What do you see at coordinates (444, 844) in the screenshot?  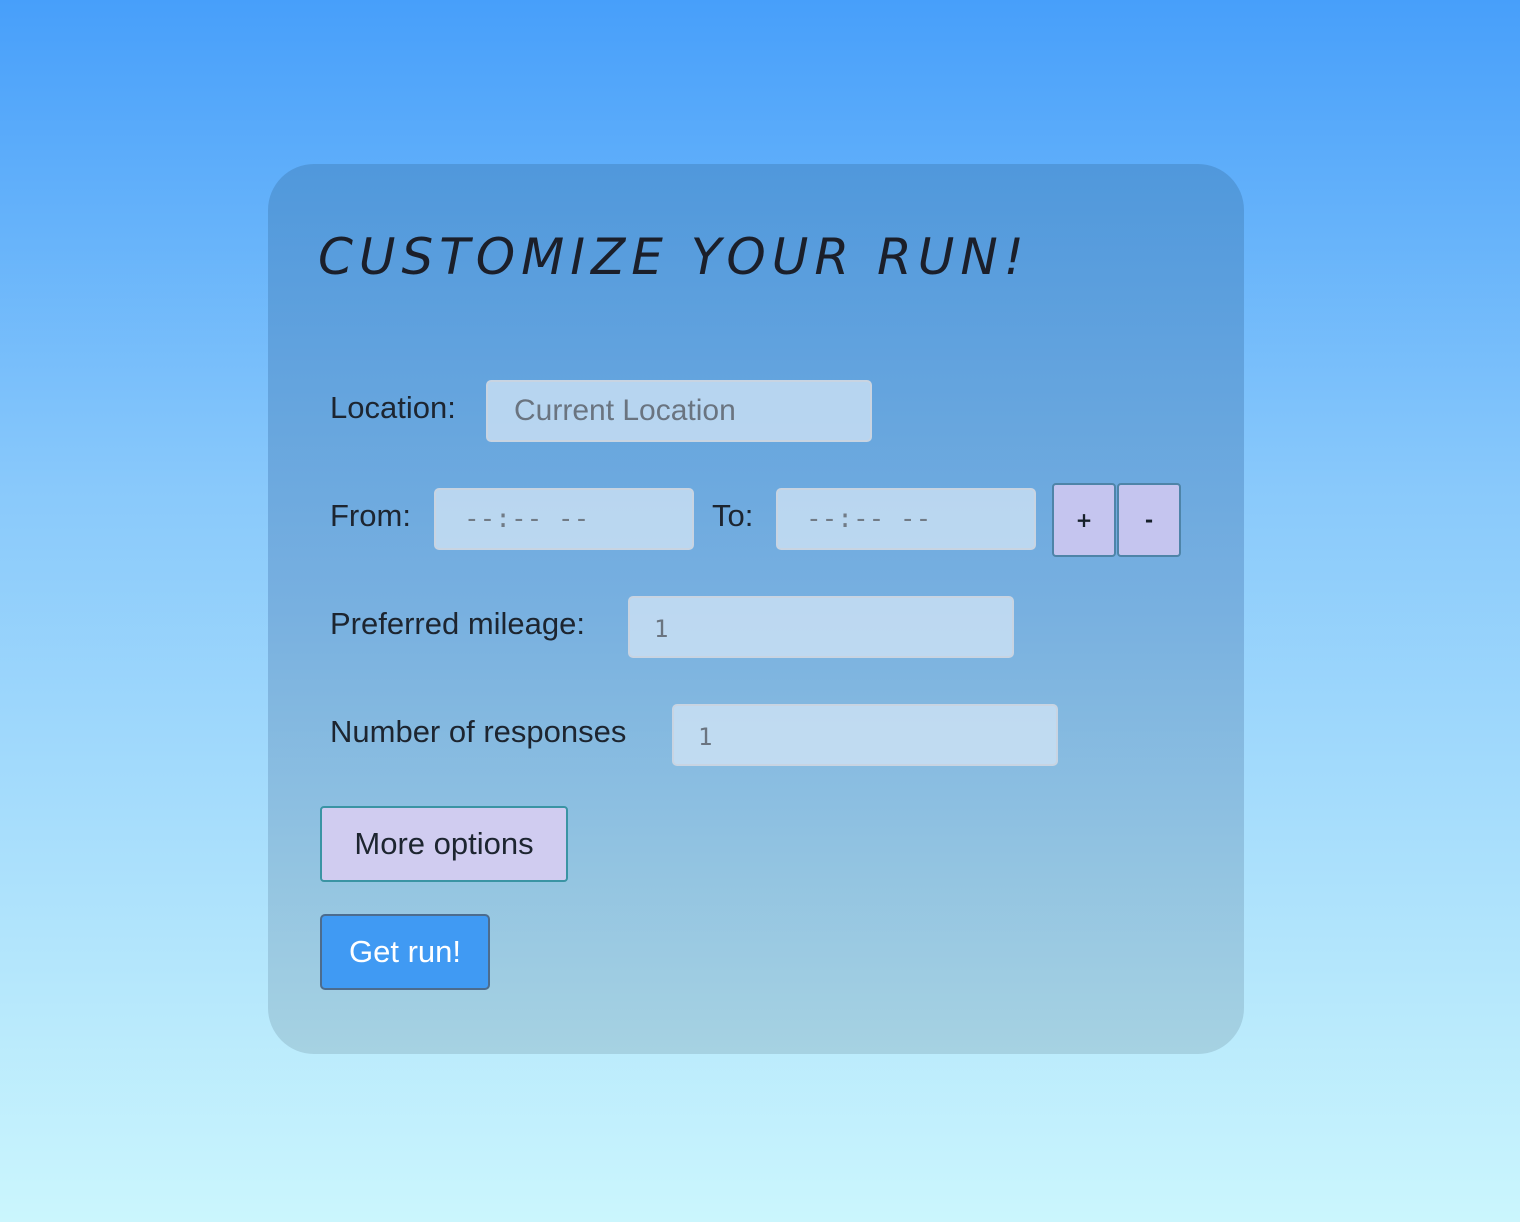 I see `more-options-button: More options` at bounding box center [444, 844].